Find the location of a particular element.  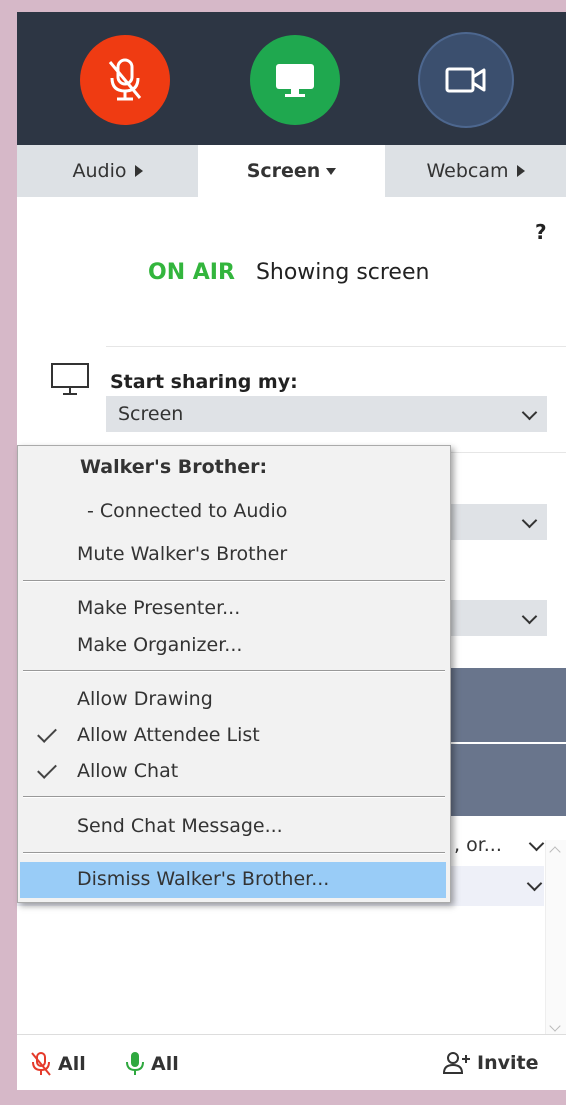

tab-audio: Audio is located at coordinates (107, 171).